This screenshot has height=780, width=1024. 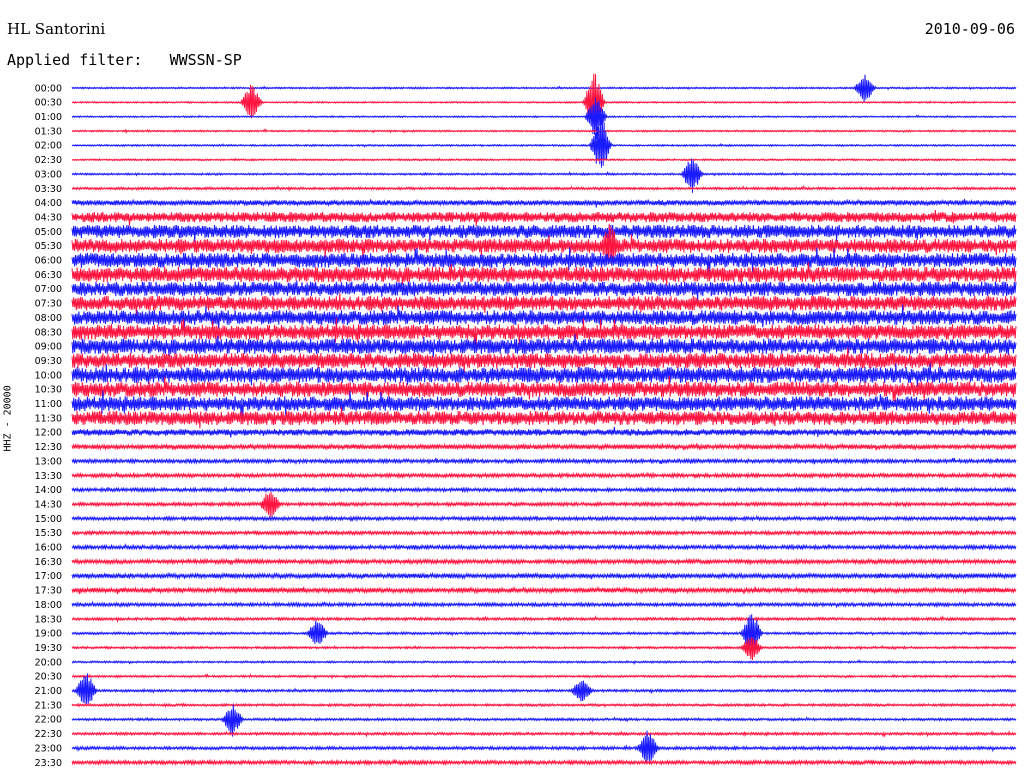 I want to click on time-label: 19:30, so click(x=48, y=648).